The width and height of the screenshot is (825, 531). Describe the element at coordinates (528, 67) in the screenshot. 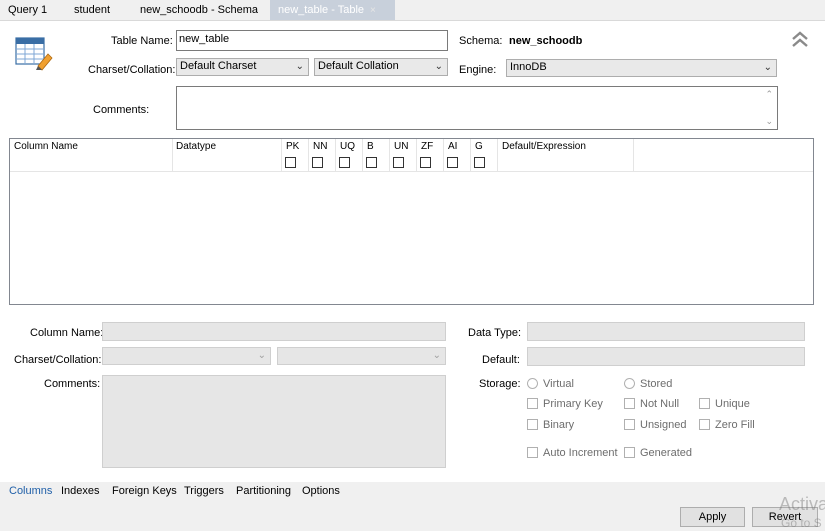

I see `engine-value: InnoDB` at that location.